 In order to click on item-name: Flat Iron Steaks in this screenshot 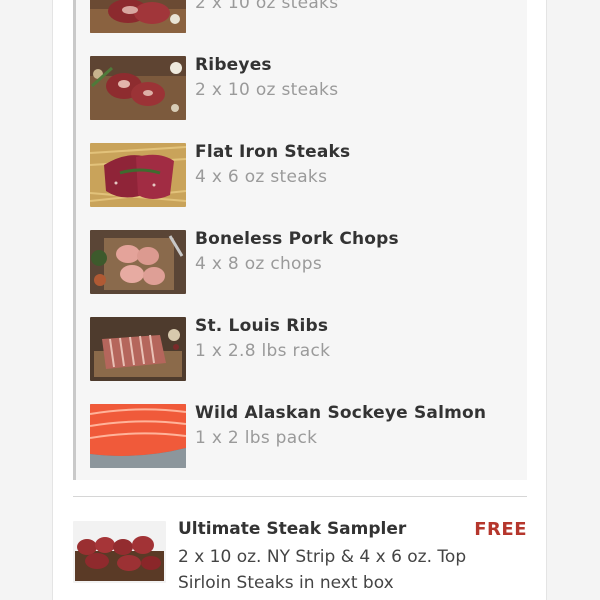, I will do `click(273, 152)`.